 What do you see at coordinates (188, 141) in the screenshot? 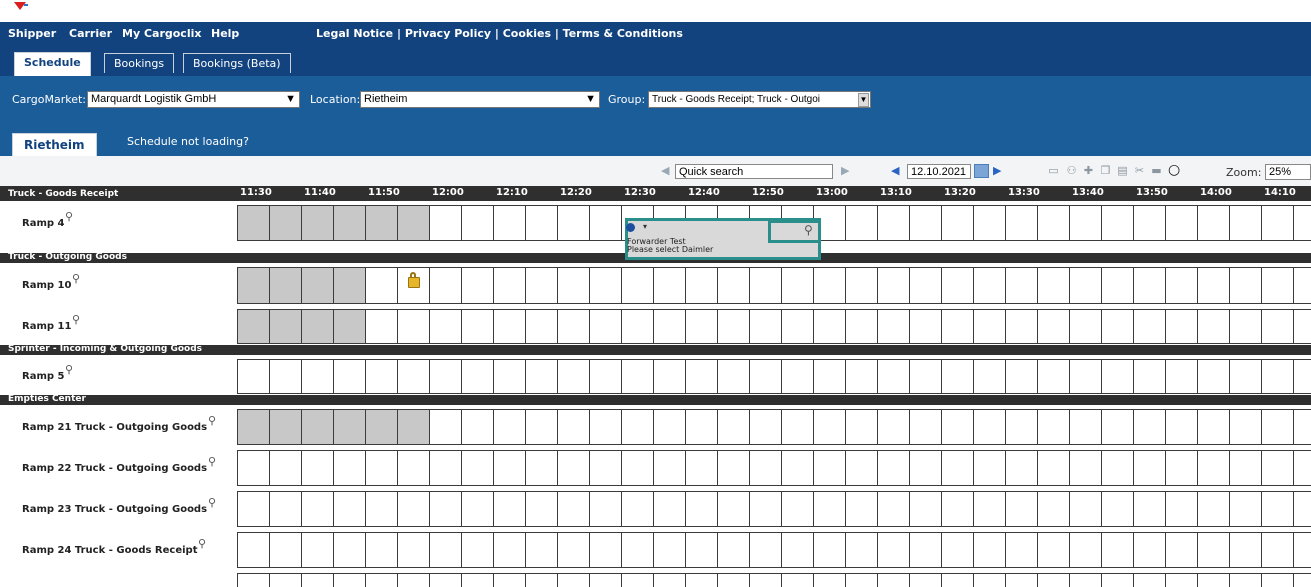
I see `schedule-help-link: Schedule not loading?` at bounding box center [188, 141].